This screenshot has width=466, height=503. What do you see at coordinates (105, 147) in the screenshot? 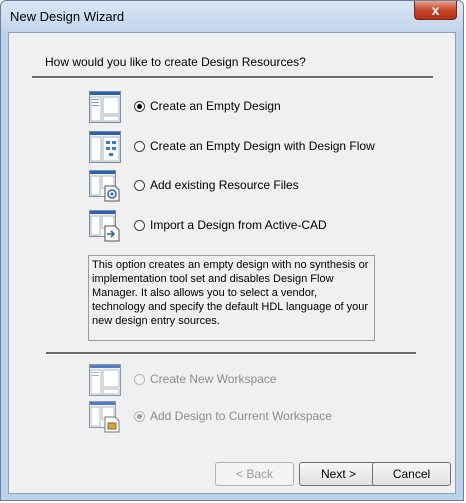
I see `design-flow-icon` at bounding box center [105, 147].